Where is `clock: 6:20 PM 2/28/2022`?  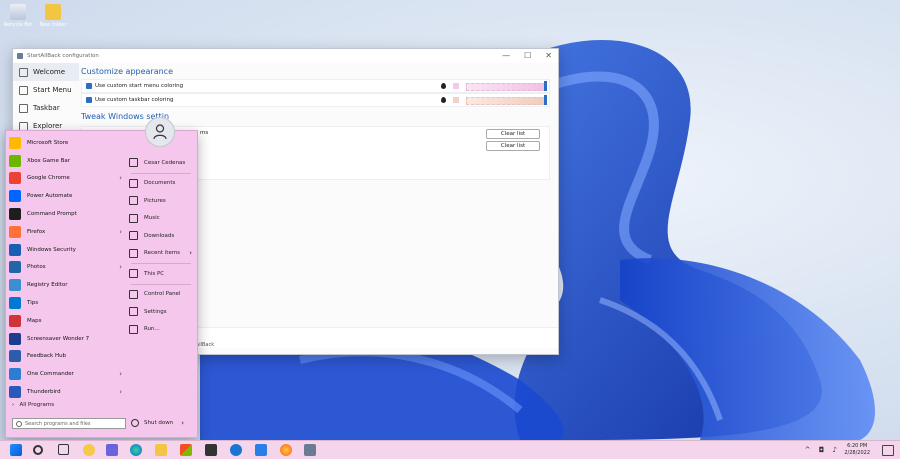 clock: 6:20 PM 2/28/2022 is located at coordinates (857, 450).